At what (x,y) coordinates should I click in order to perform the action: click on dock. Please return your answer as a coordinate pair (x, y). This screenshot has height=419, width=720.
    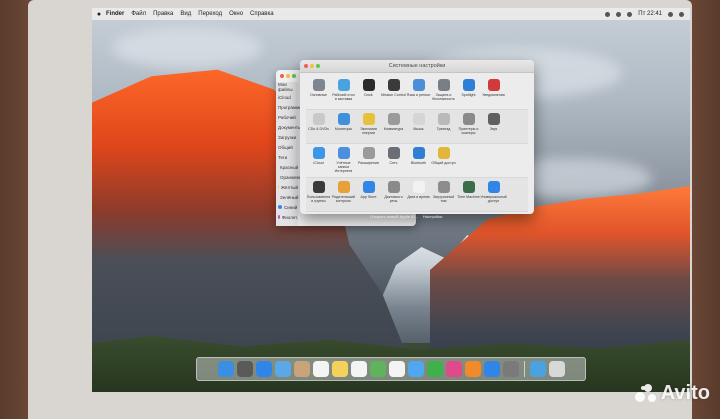
    Looking at the image, I should click on (391, 369).